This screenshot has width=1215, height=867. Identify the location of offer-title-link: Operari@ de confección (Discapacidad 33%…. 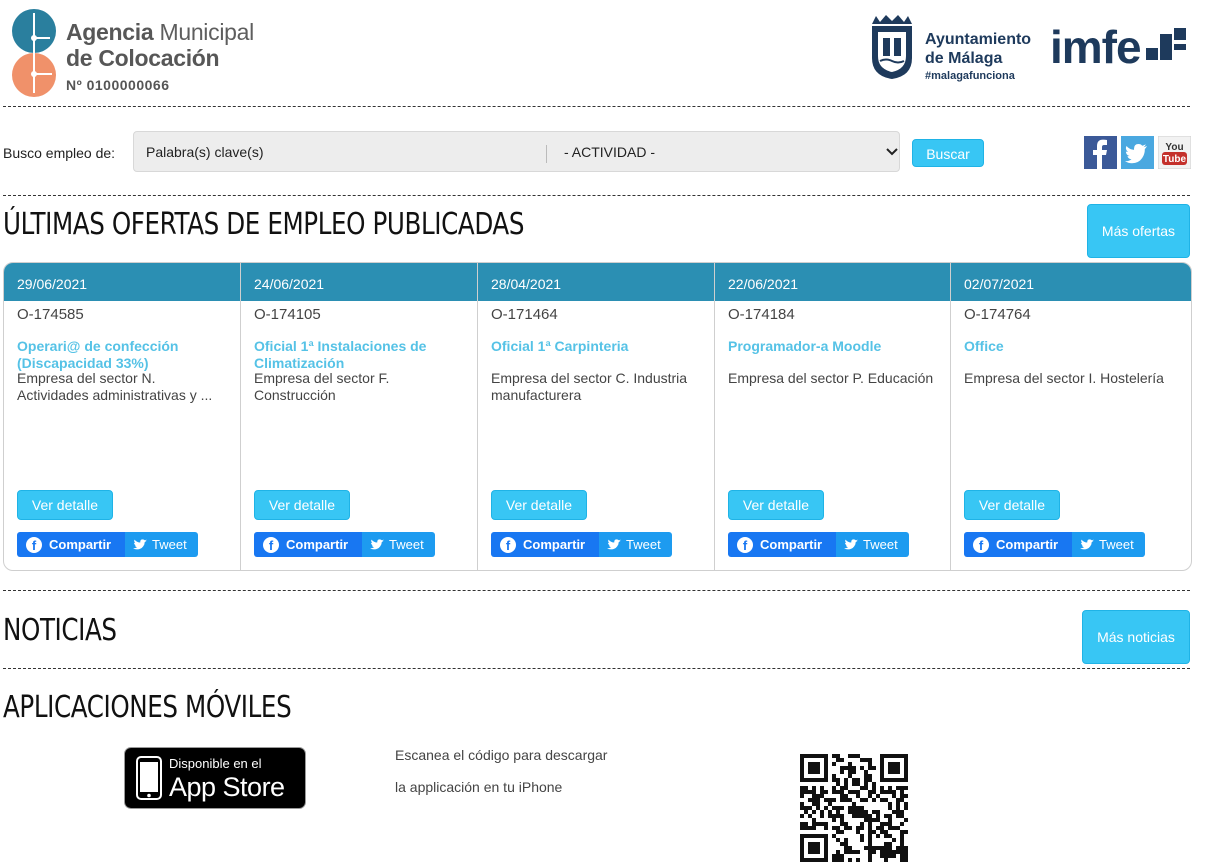
(123, 355).